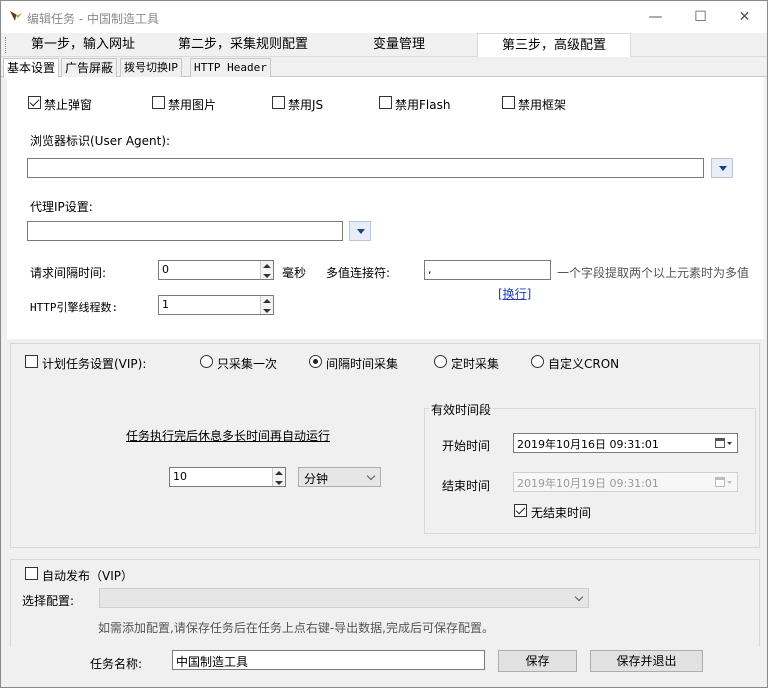 The width and height of the screenshot is (768, 688). What do you see at coordinates (384, 68) in the screenshot?
I see `sub-tabs: 基本设置 广告屏蔽 拨号切换IP HTTP Header` at bounding box center [384, 68].